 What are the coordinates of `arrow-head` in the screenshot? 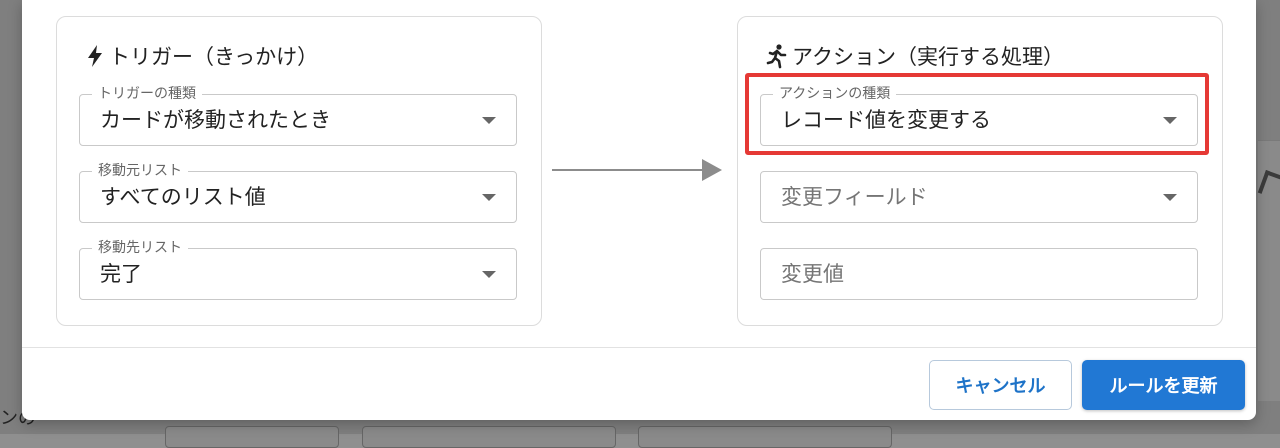 It's located at (712, 170).